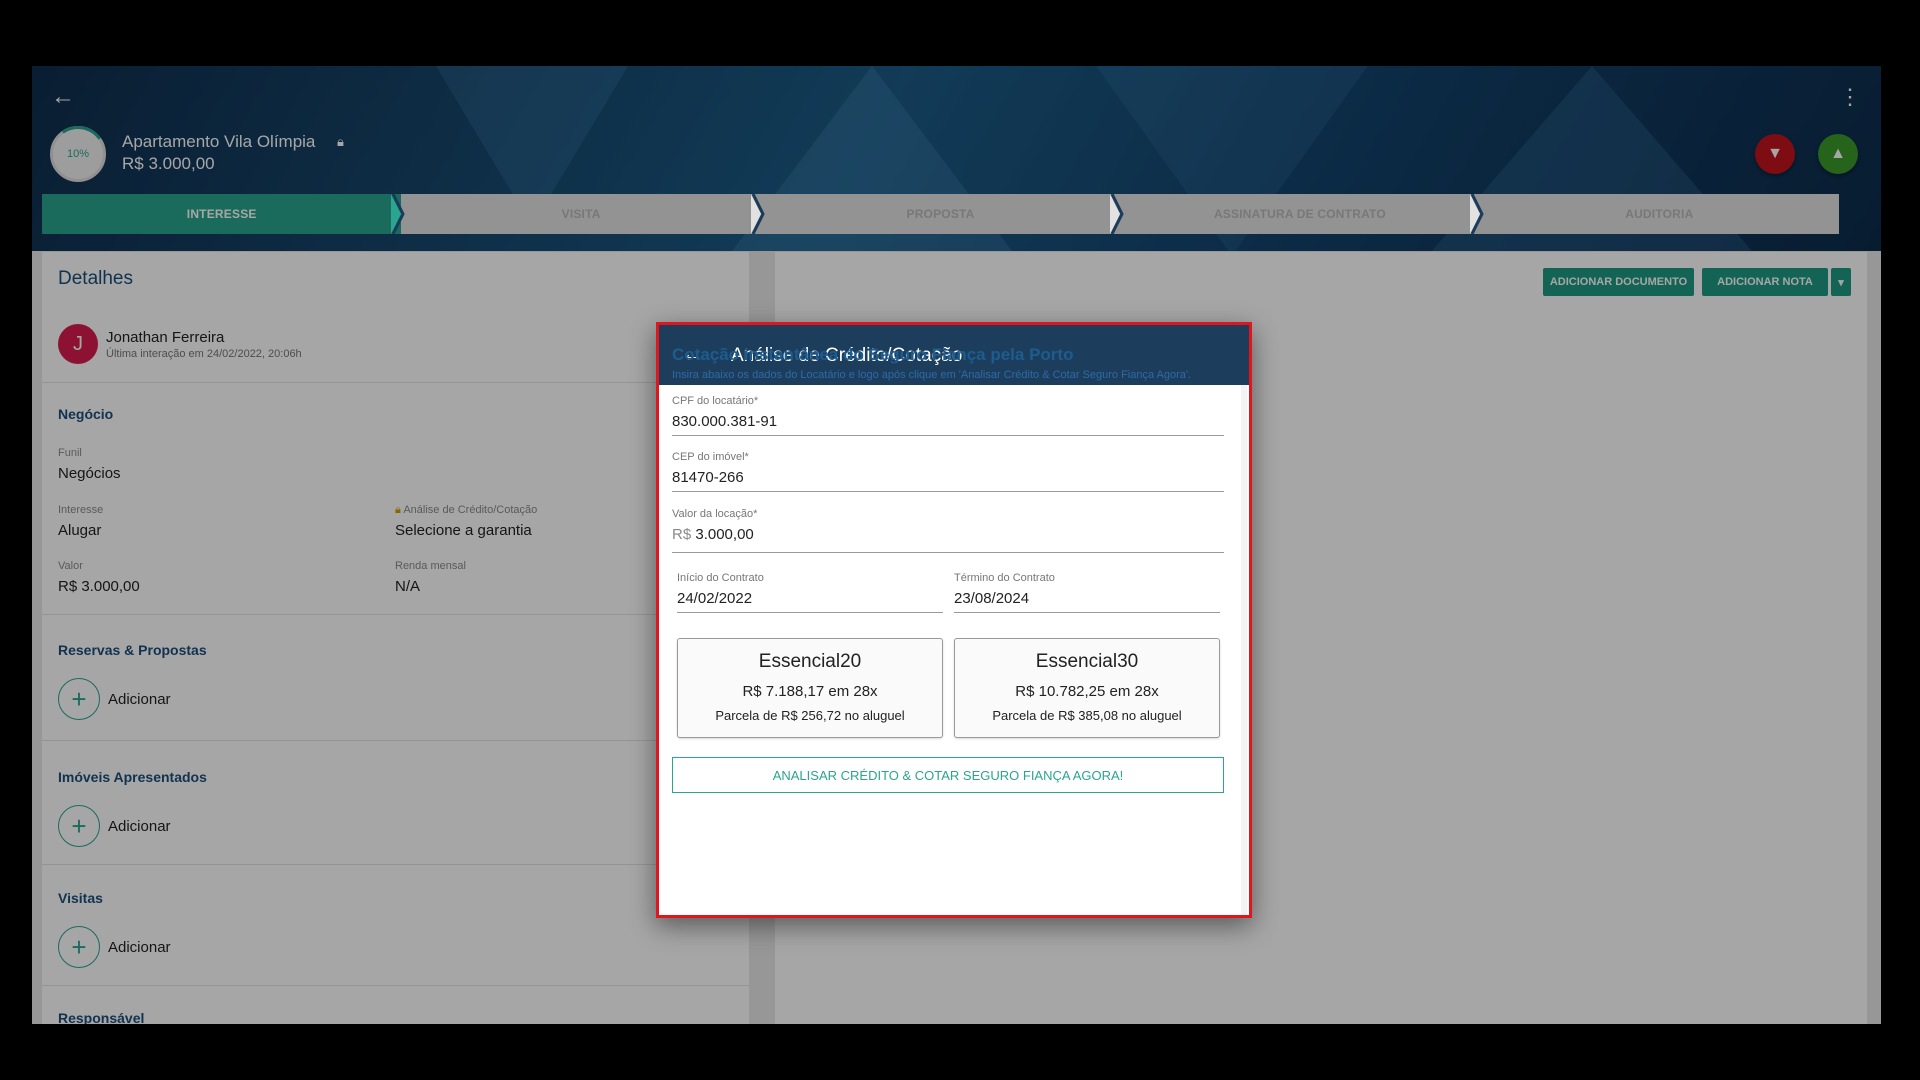  I want to click on inicio-label: Início do Contrato, so click(720, 578).